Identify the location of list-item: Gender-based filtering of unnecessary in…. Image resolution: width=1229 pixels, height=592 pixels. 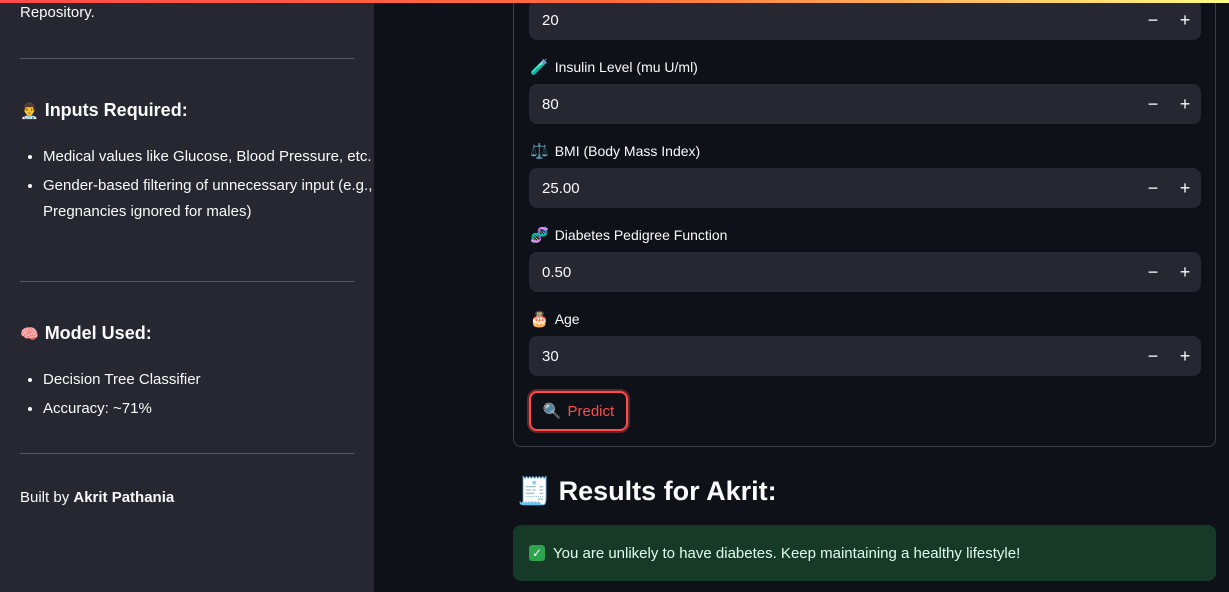
(208, 199).